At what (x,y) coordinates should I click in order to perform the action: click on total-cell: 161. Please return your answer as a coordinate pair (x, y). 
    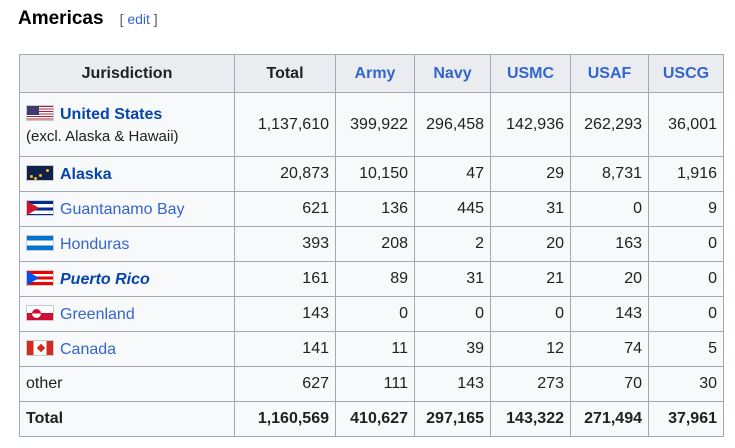
    Looking at the image, I should click on (285, 279).